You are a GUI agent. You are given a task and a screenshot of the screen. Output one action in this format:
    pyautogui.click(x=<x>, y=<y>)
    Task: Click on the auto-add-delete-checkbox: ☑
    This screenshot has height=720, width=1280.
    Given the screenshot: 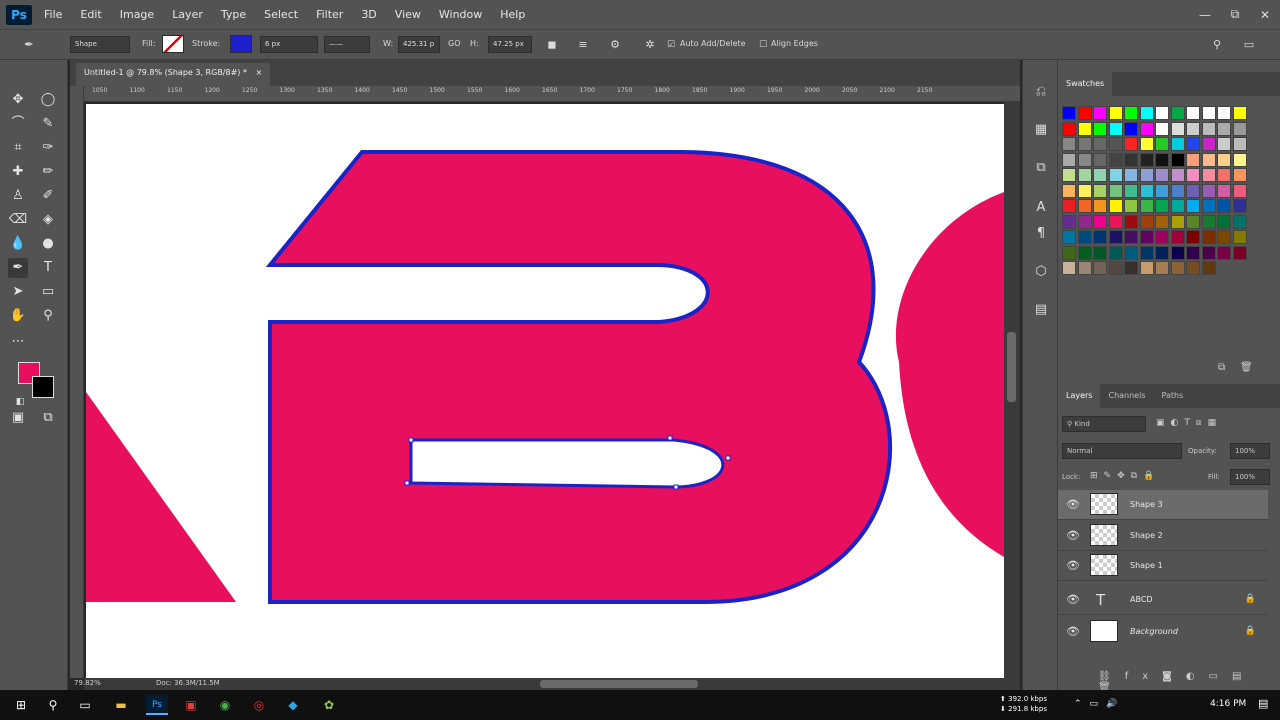 What is the action you would take?
    pyautogui.click(x=671, y=45)
    